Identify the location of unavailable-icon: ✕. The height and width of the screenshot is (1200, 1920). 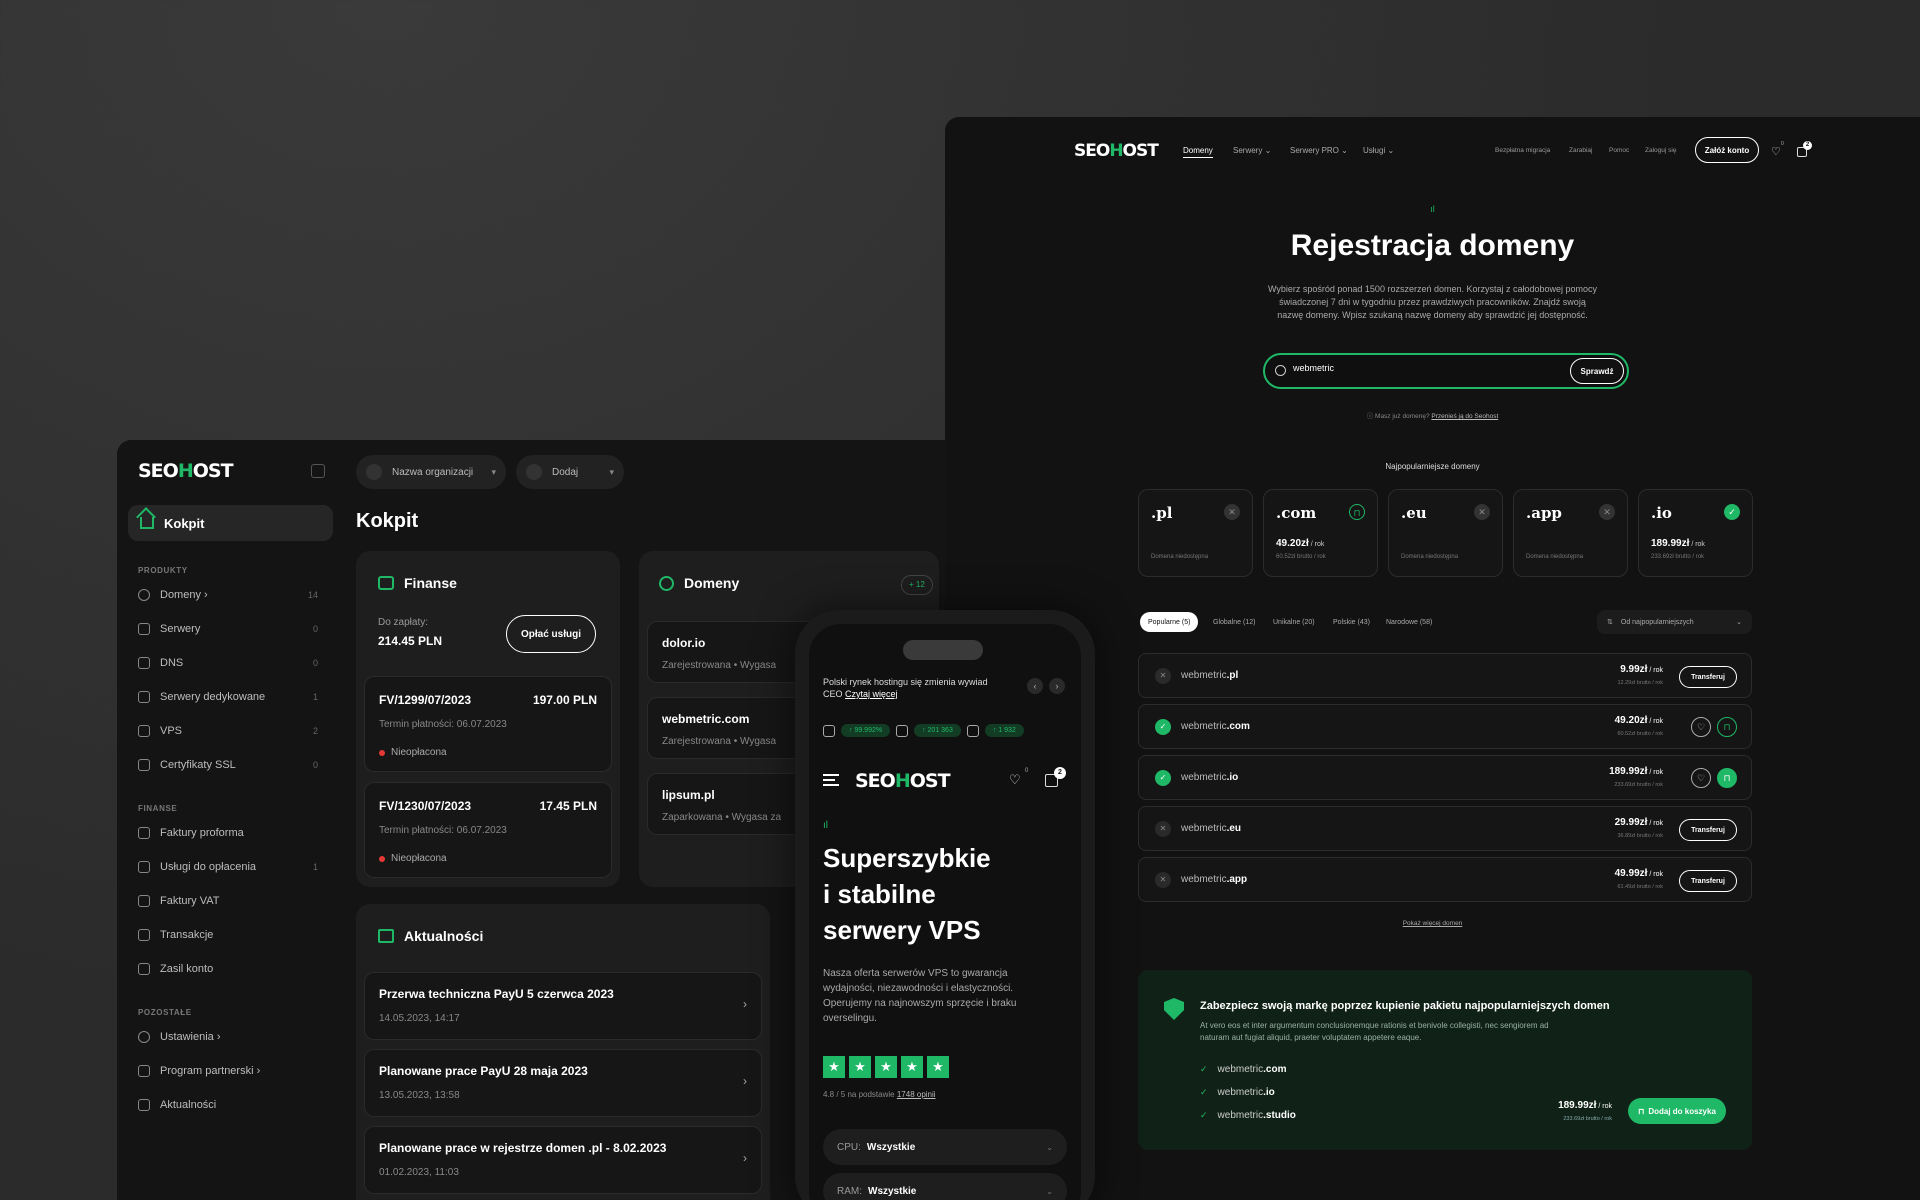
(1482, 512).